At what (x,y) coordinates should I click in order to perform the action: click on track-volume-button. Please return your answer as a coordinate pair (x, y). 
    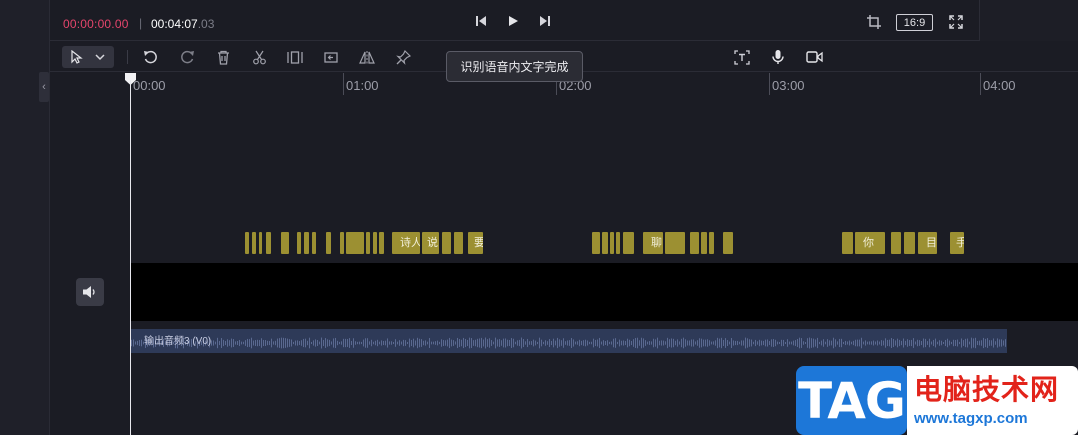
    Looking at the image, I should click on (90, 292).